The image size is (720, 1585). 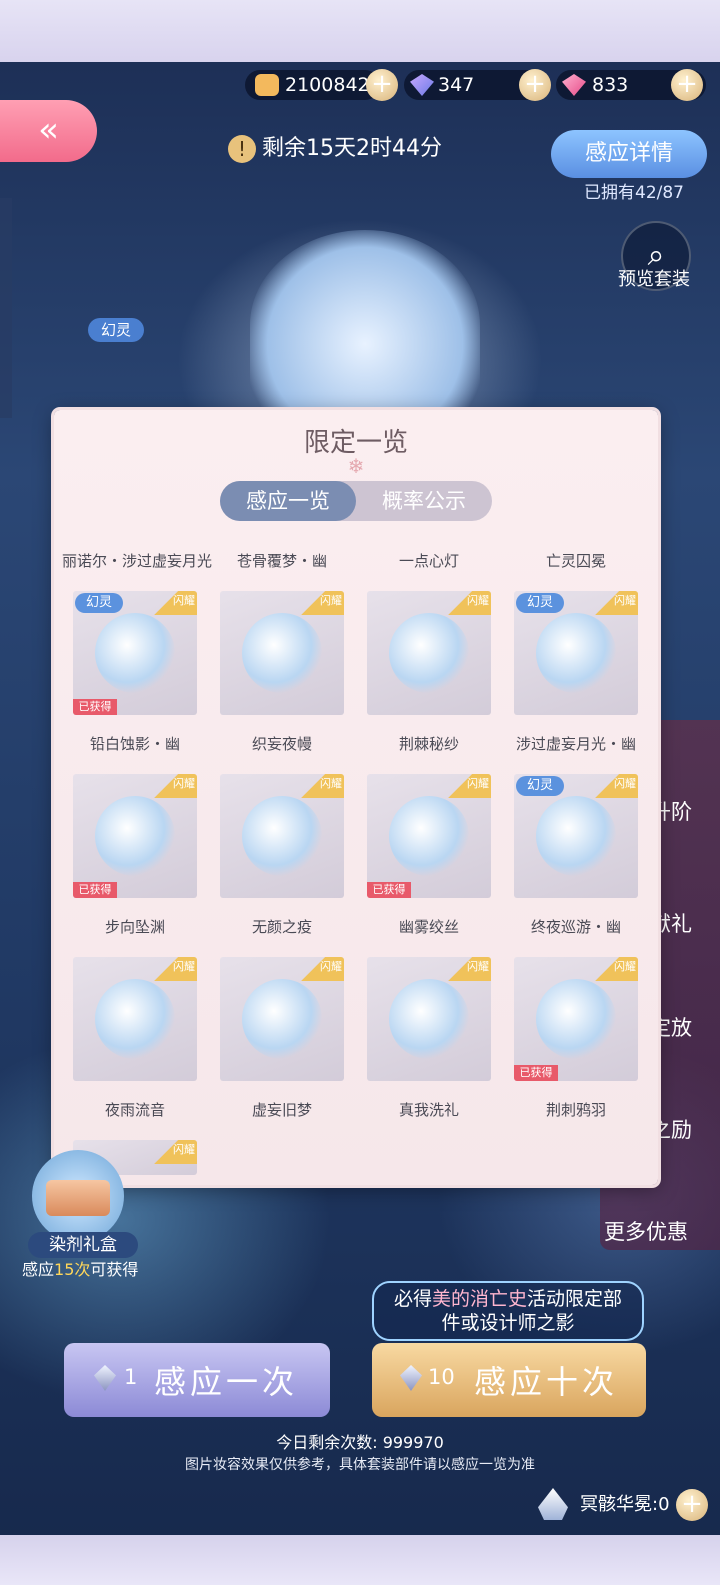 I want to click on induce-once-button: 1 感应一次, so click(x=197, y=1380).